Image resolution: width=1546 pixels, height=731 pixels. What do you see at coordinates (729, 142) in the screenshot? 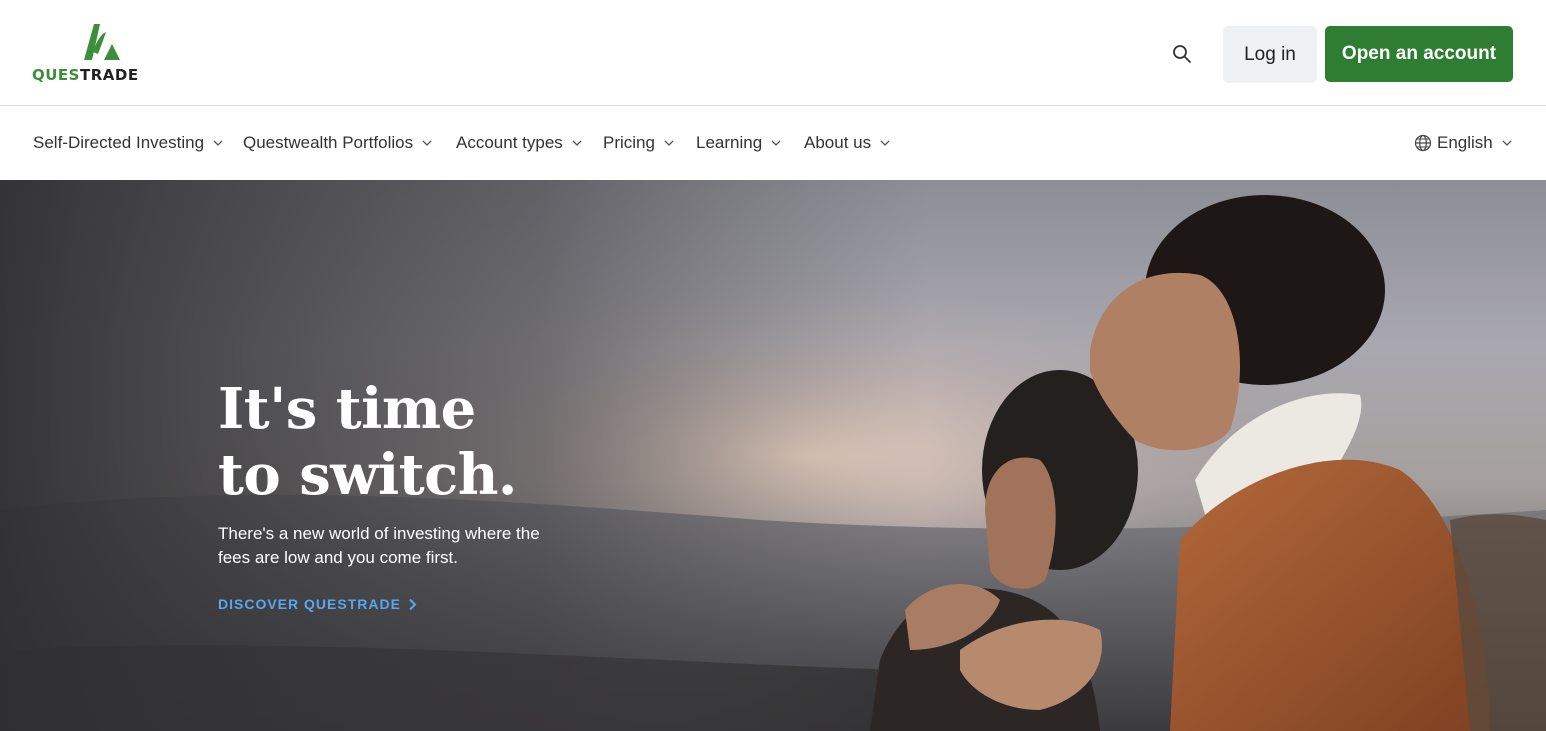
I see `nav-item-label: Learning` at bounding box center [729, 142].